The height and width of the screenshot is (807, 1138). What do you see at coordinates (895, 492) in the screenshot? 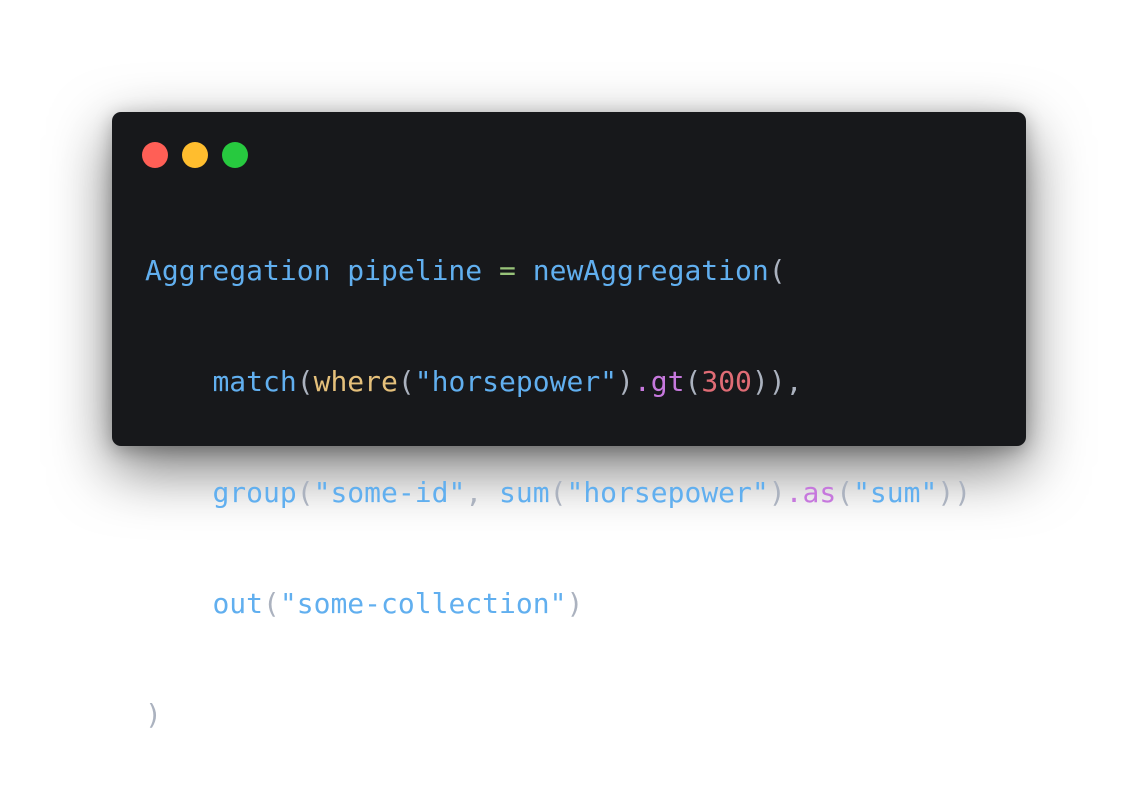
I see `code-token-string: "sum"` at bounding box center [895, 492].